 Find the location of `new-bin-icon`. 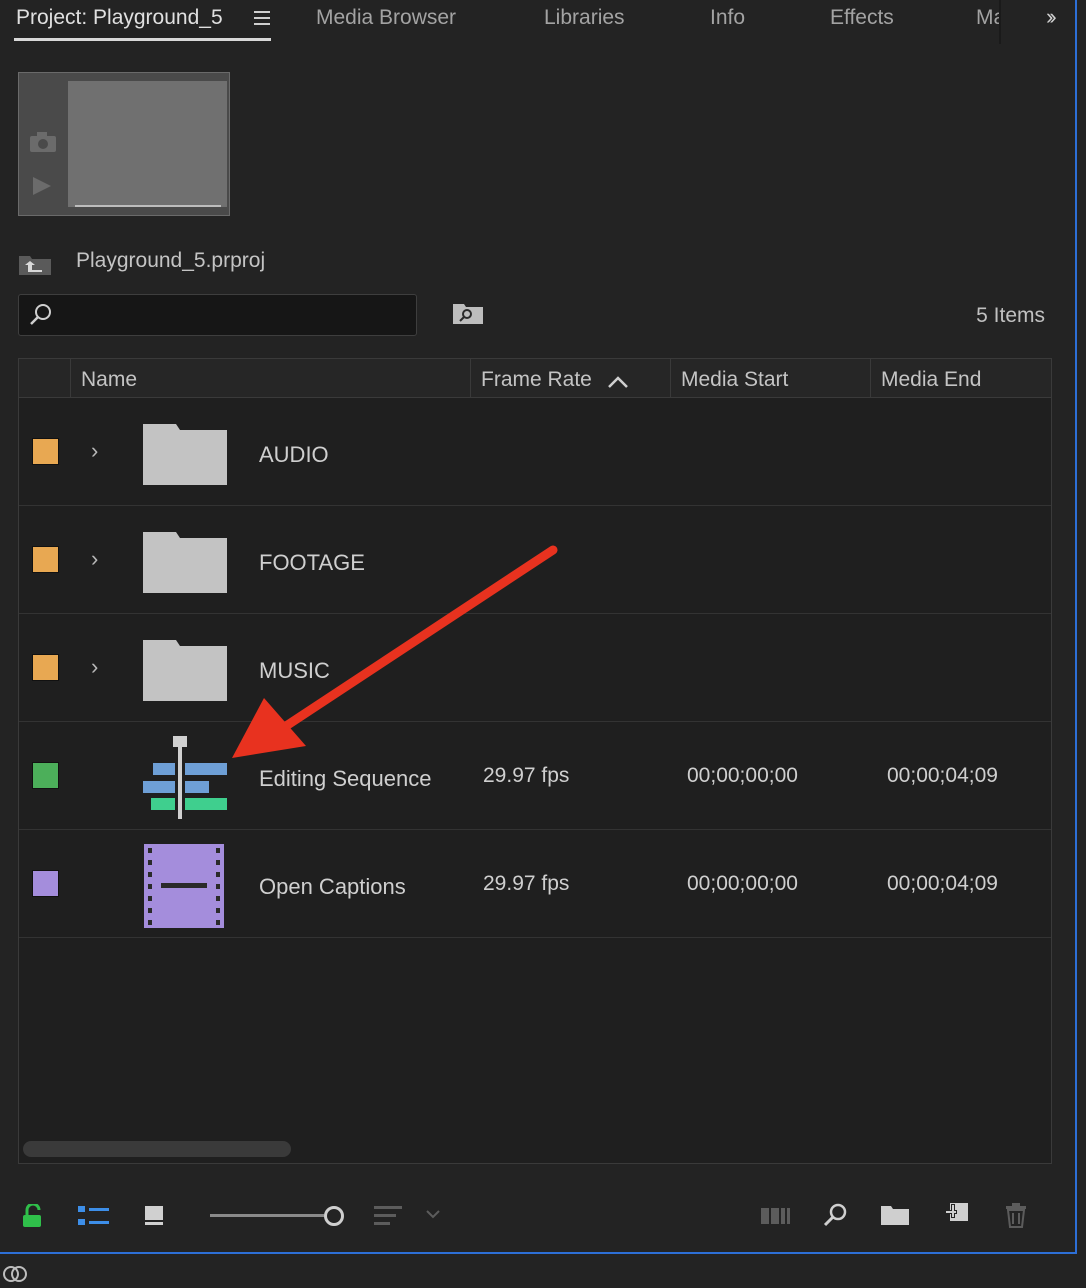

new-bin-icon is located at coordinates (895, 1215).